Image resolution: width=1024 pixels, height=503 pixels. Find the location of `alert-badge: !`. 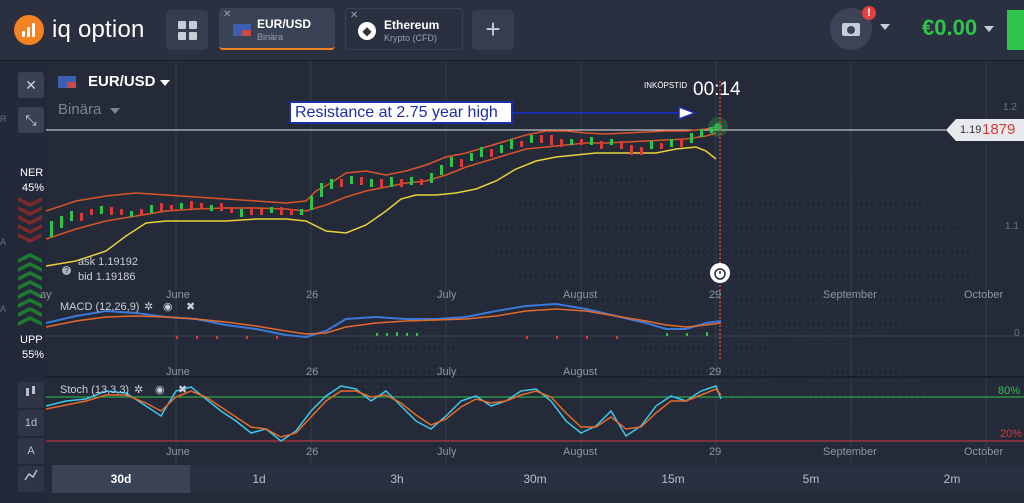

alert-badge: ! is located at coordinates (869, 13).